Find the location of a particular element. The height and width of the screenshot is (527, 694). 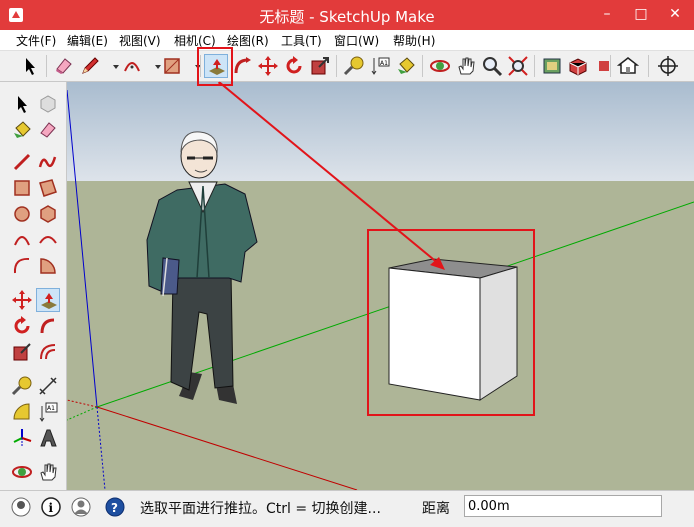

main-toolbar: A1 is located at coordinates (347, 66).